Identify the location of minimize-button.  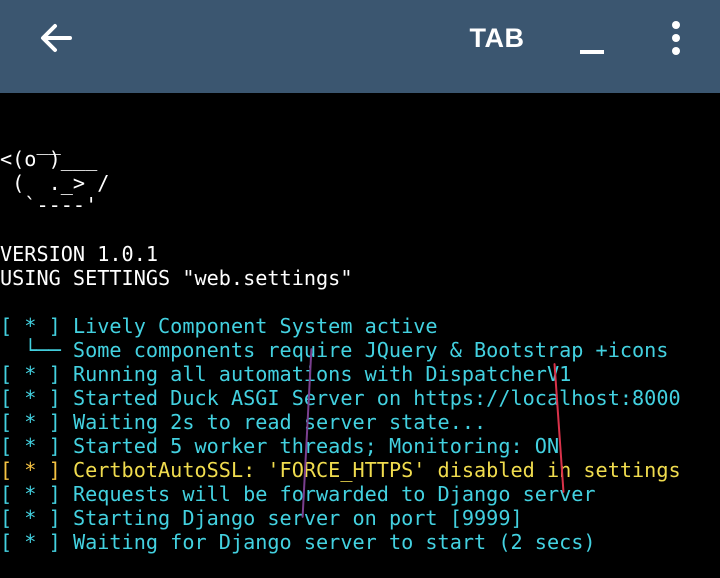
(592, 42).